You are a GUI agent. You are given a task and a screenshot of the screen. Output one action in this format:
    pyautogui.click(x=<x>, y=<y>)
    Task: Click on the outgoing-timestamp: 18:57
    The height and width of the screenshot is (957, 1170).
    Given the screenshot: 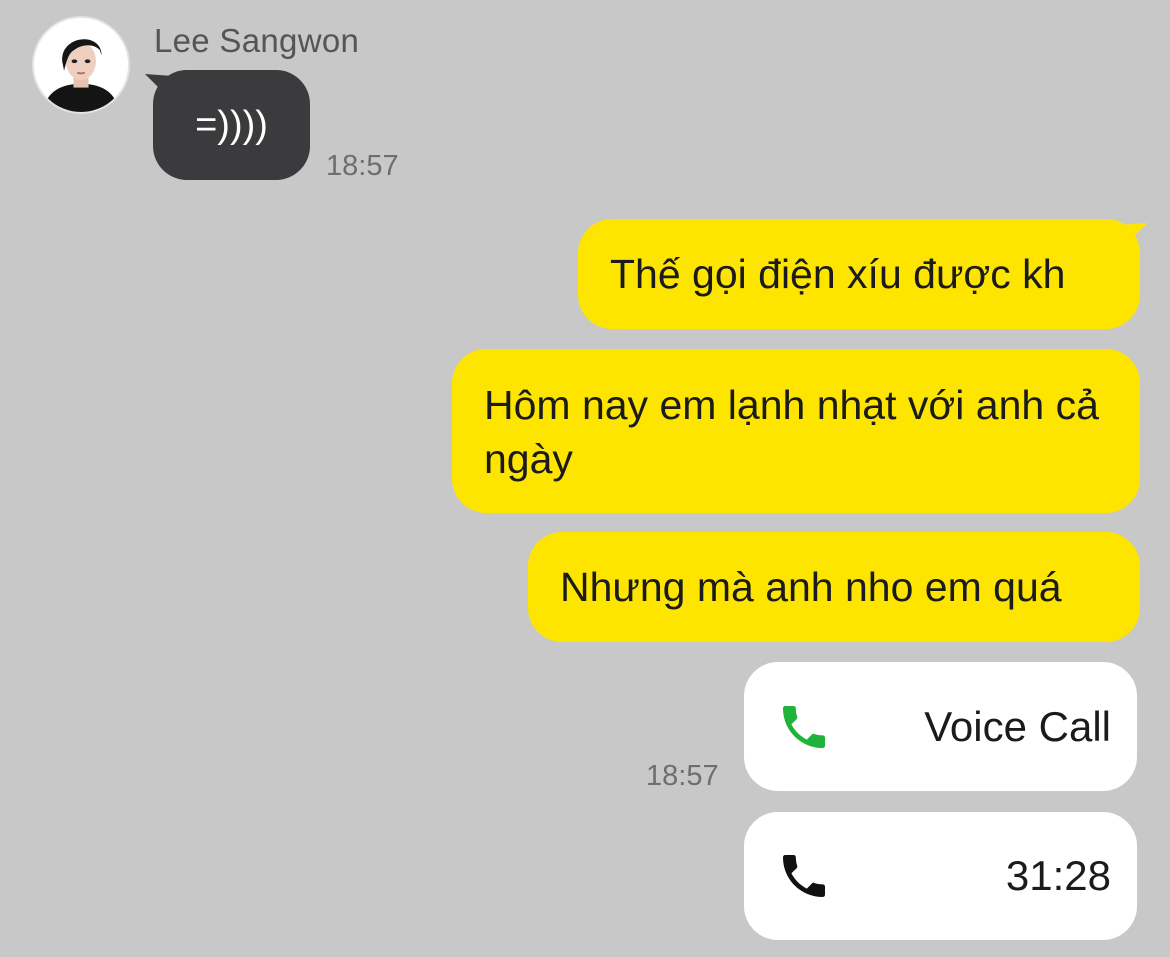 What is the action you would take?
    pyautogui.click(x=682, y=776)
    